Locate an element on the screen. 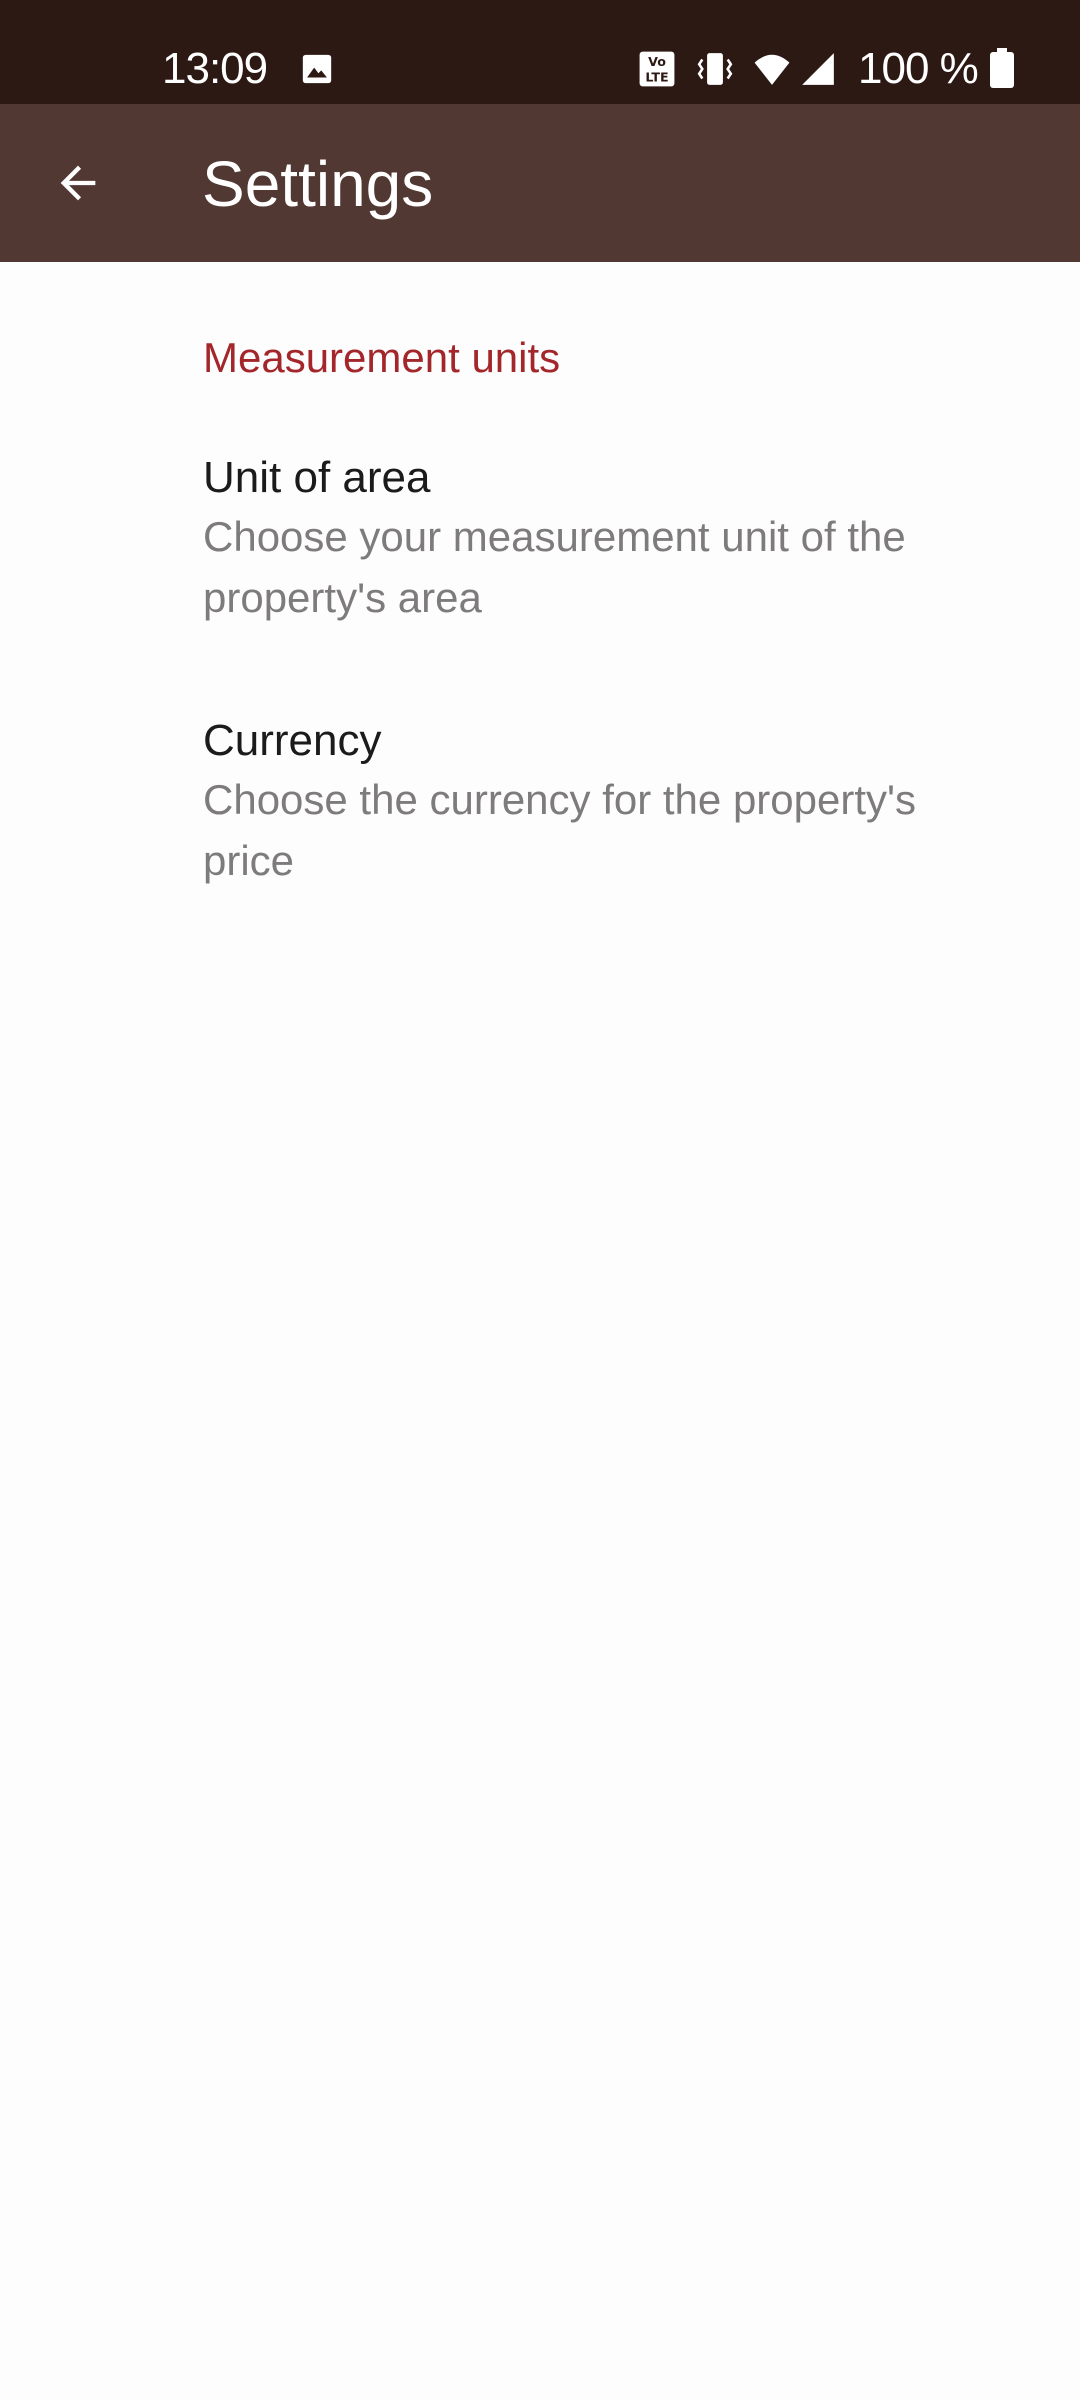  signal-icon is located at coordinates (818, 69).